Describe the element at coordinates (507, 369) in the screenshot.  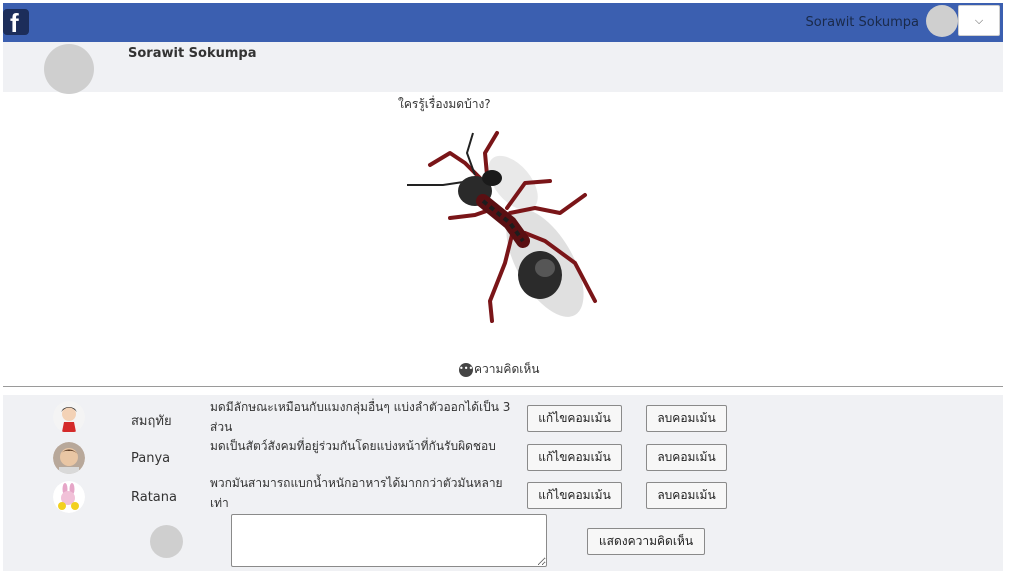
I see `comments-toggle-label: ความคิดเห็น` at that location.